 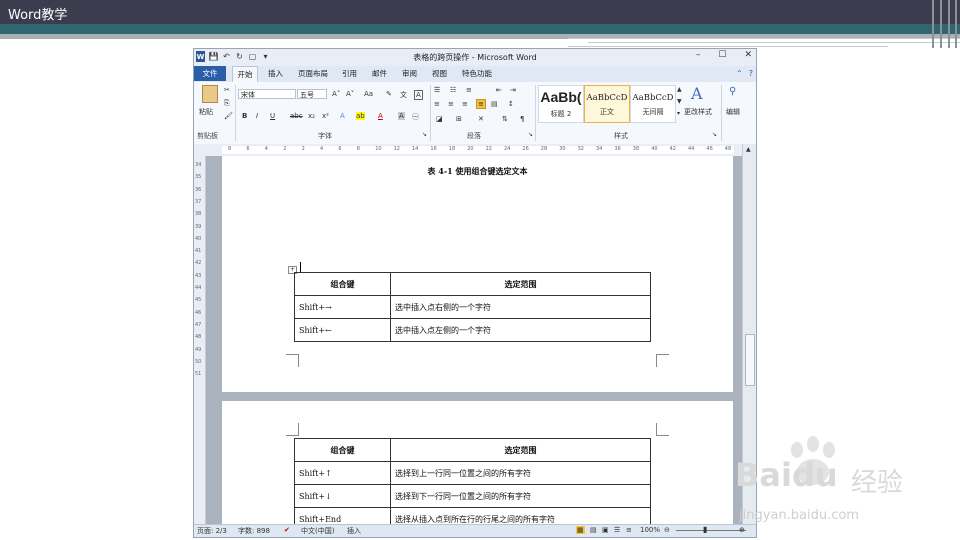 I want to click on editing-button: 编辑, so click(x=733, y=112).